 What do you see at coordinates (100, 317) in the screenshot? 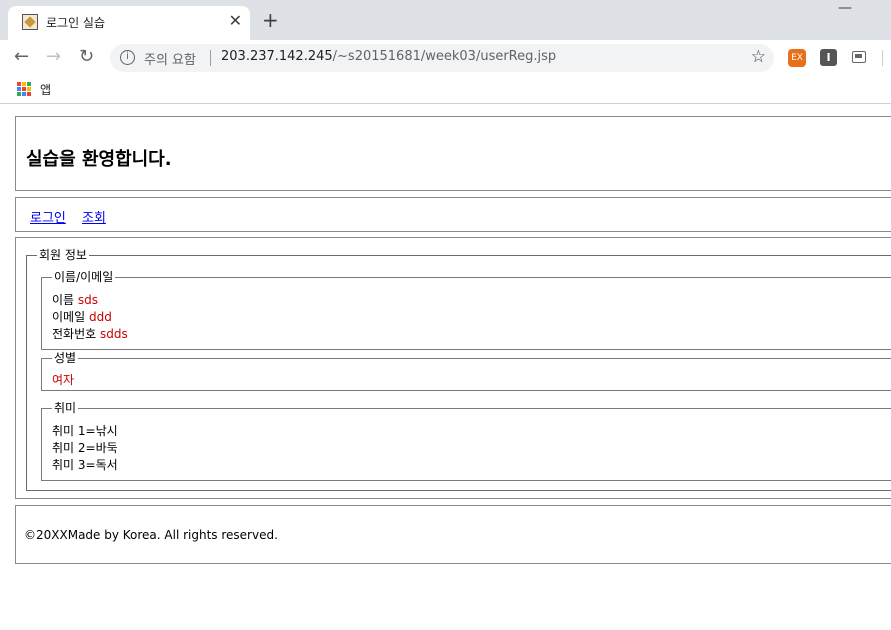
I see `email-value: ddd` at bounding box center [100, 317].